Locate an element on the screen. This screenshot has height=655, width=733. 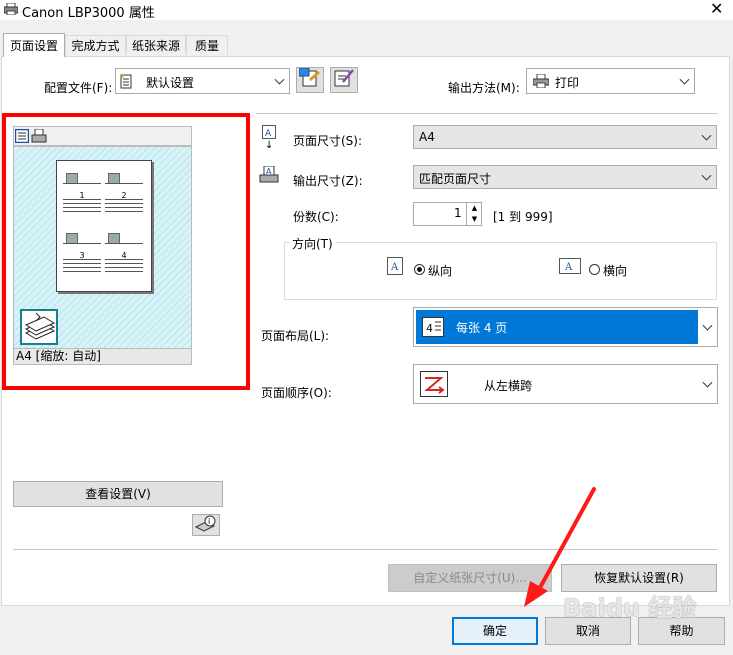
landscape-icon: A is located at coordinates (570, 266).